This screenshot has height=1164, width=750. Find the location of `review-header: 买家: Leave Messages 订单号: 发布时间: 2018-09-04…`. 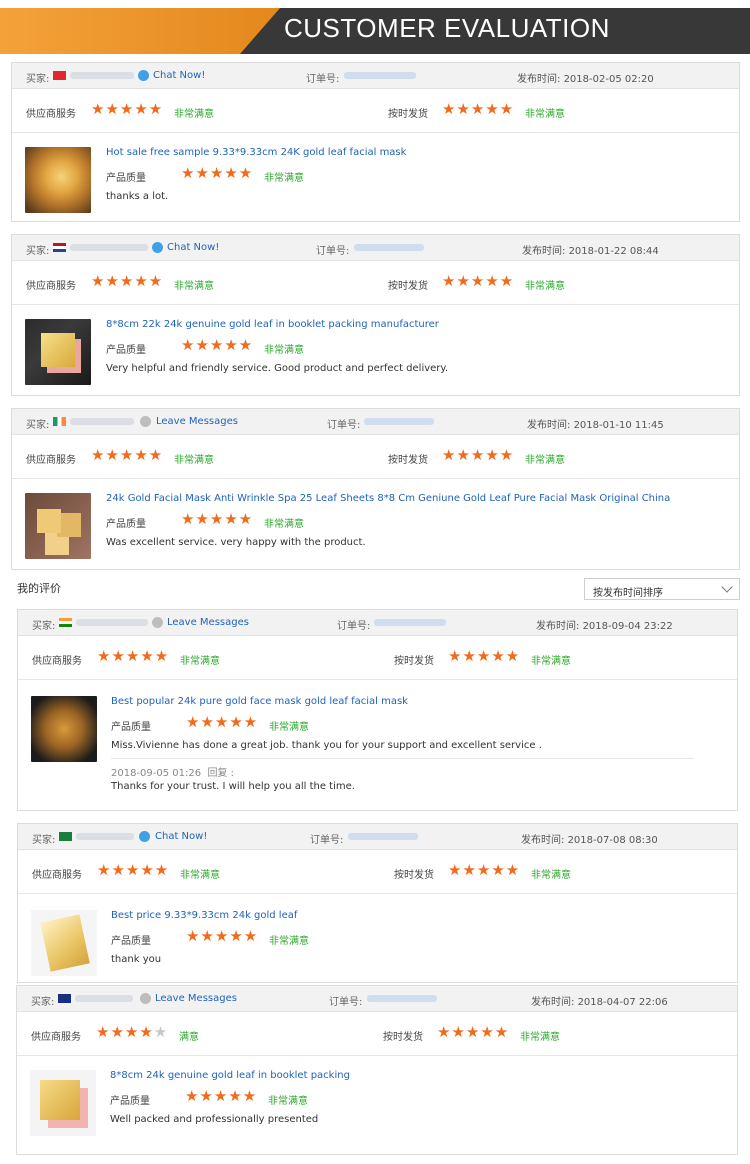

review-header: 买家: Leave Messages 订单号: 发布时间: 2018-09-04… is located at coordinates (377, 623).